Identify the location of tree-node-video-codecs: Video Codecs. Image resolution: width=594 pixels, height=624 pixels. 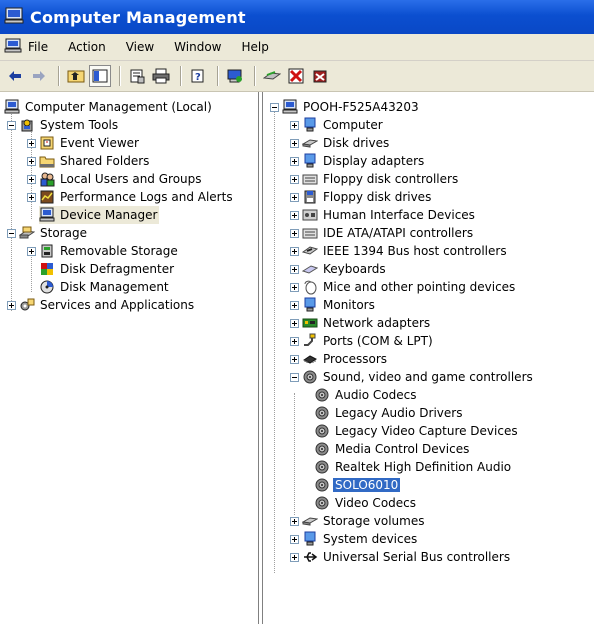
(366, 503).